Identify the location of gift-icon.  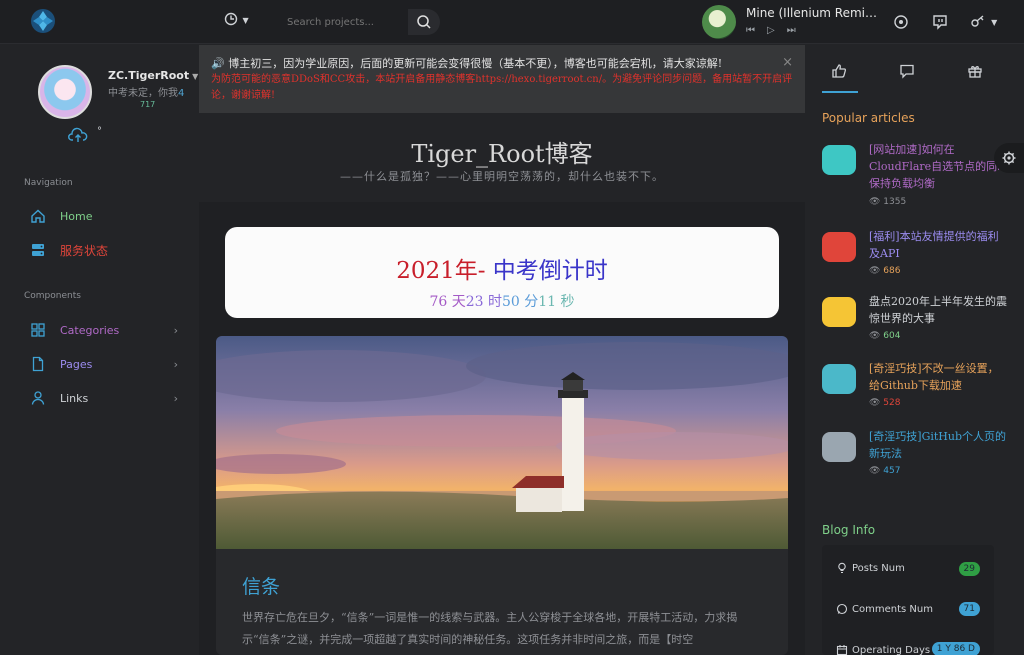
(975, 71).